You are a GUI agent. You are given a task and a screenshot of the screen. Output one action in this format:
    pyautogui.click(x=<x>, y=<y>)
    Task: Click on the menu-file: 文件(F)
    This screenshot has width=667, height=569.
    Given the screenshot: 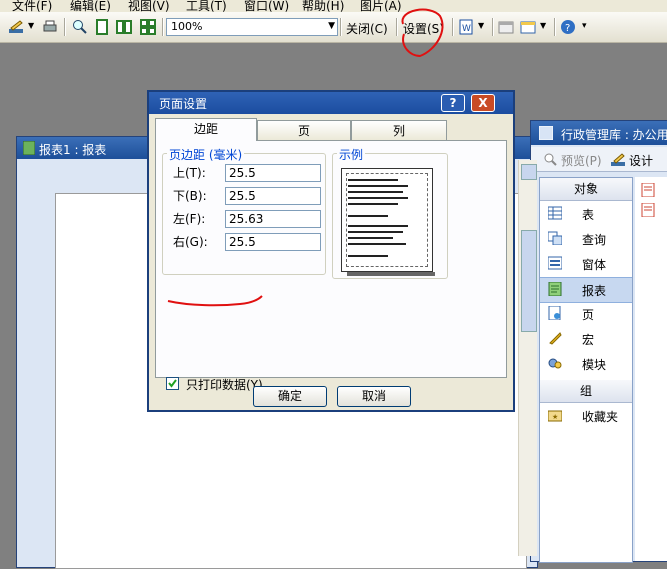 What is the action you would take?
    pyautogui.click(x=32, y=6)
    